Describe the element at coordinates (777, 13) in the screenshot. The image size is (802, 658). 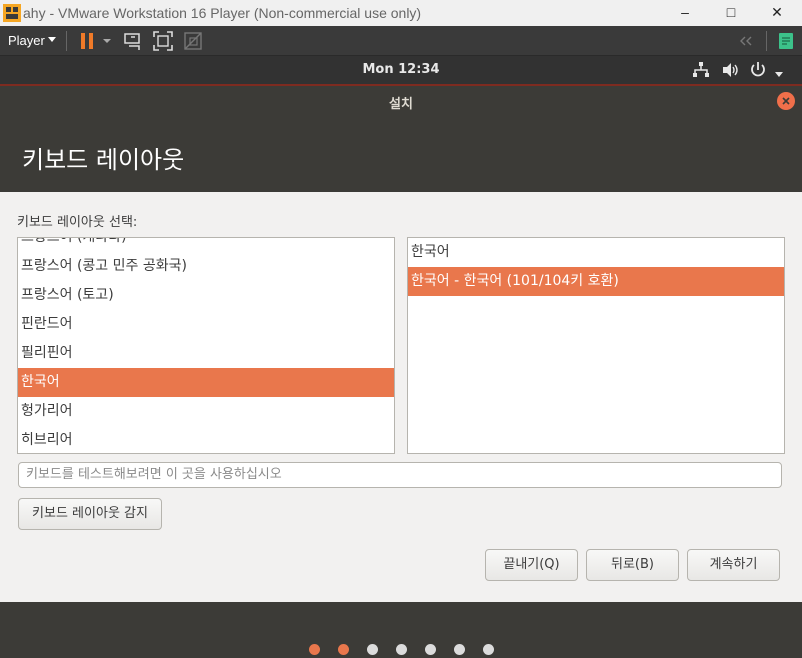
I see `close-window-button: ✕` at that location.